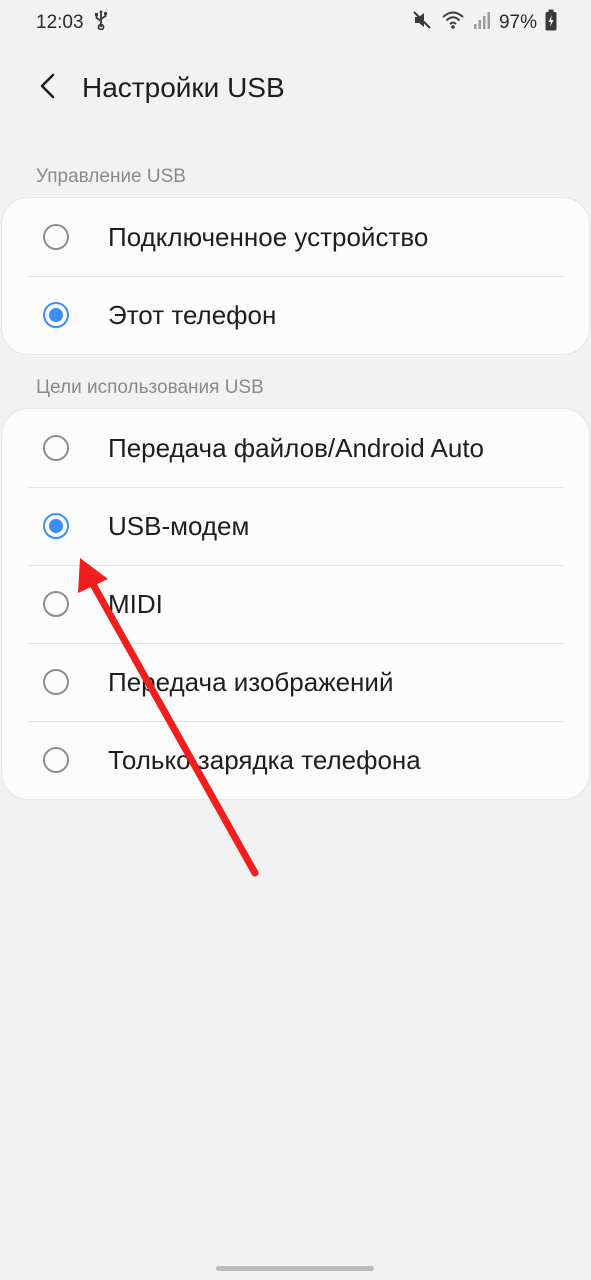  I want to click on option-label: Этот телефон, so click(192, 314).